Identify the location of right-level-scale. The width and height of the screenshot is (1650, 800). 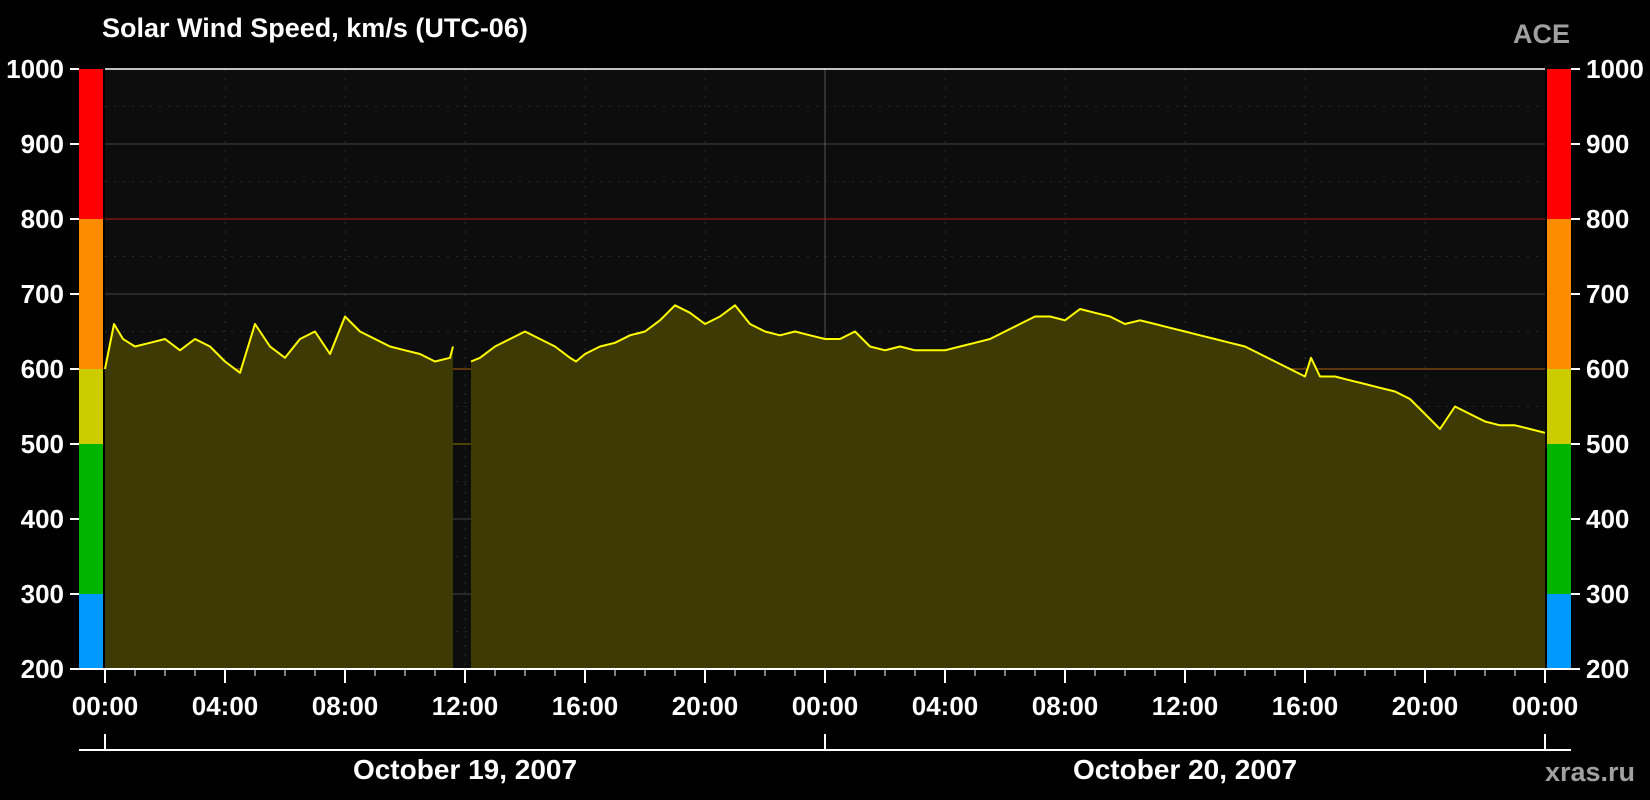
(1559, 369).